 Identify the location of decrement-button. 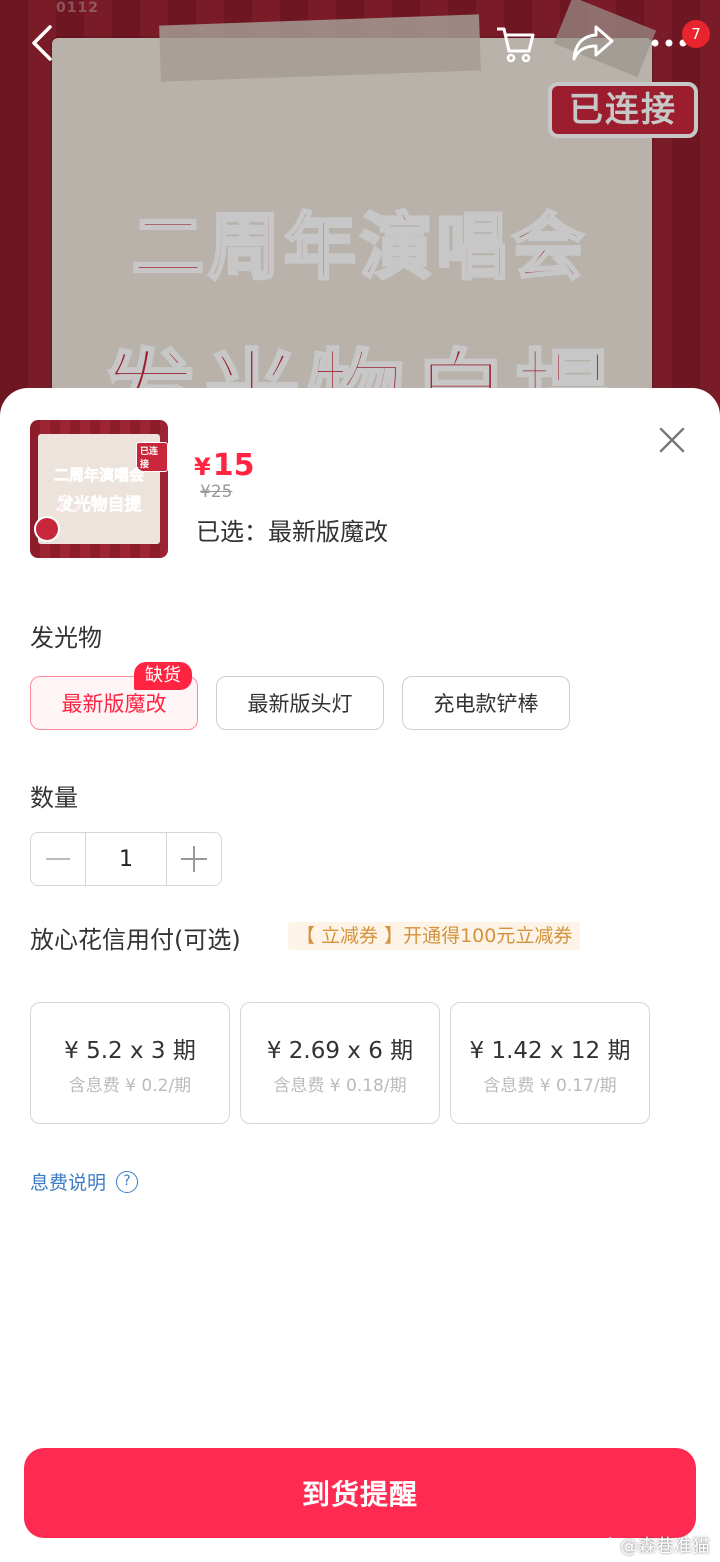
(58, 859).